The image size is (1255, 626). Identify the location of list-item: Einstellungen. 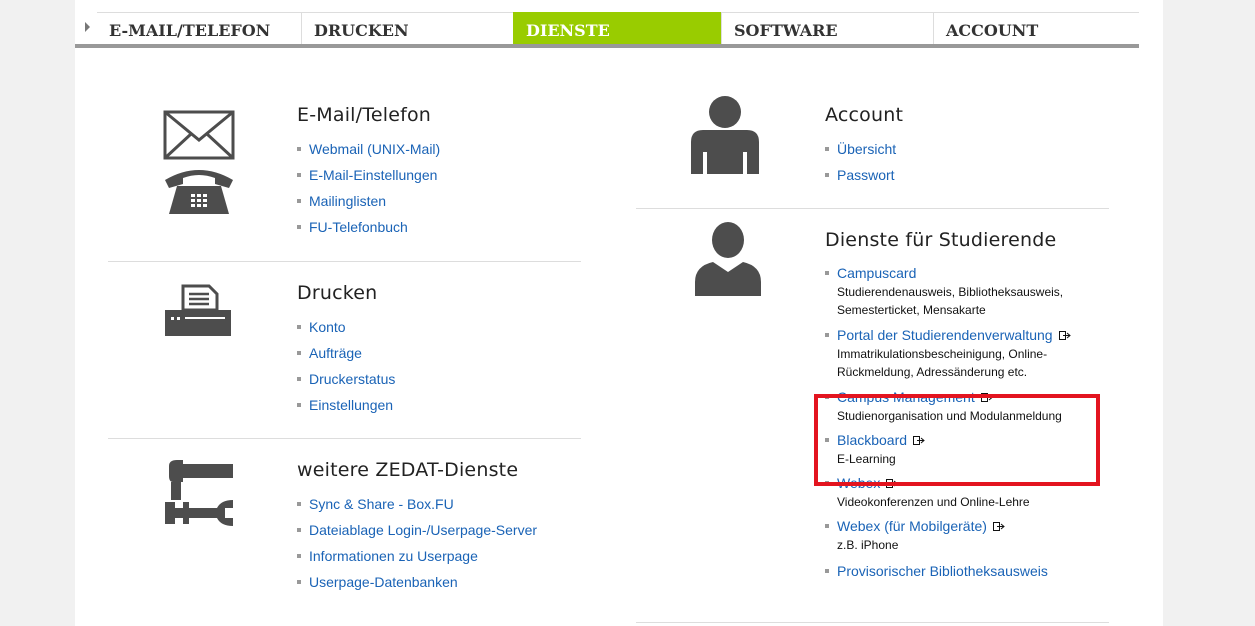
(346, 405).